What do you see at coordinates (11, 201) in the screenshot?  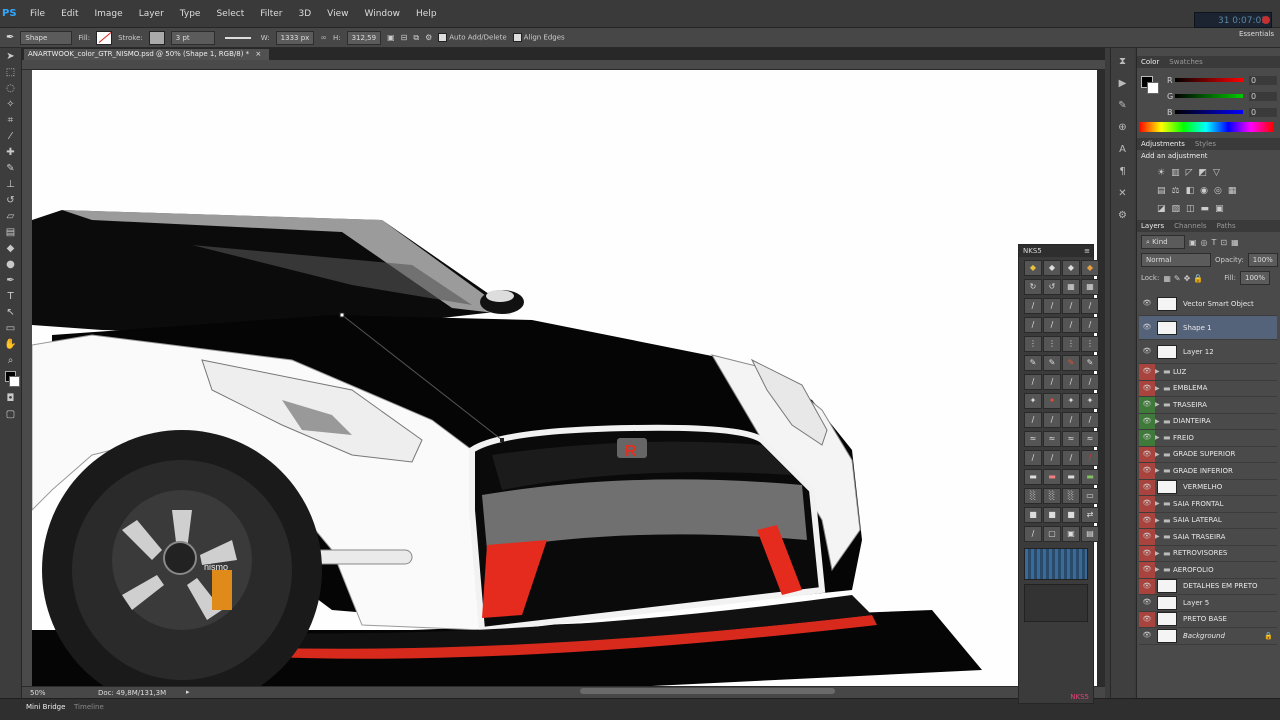 I see `history-brush-tool-icon: ↺` at bounding box center [11, 201].